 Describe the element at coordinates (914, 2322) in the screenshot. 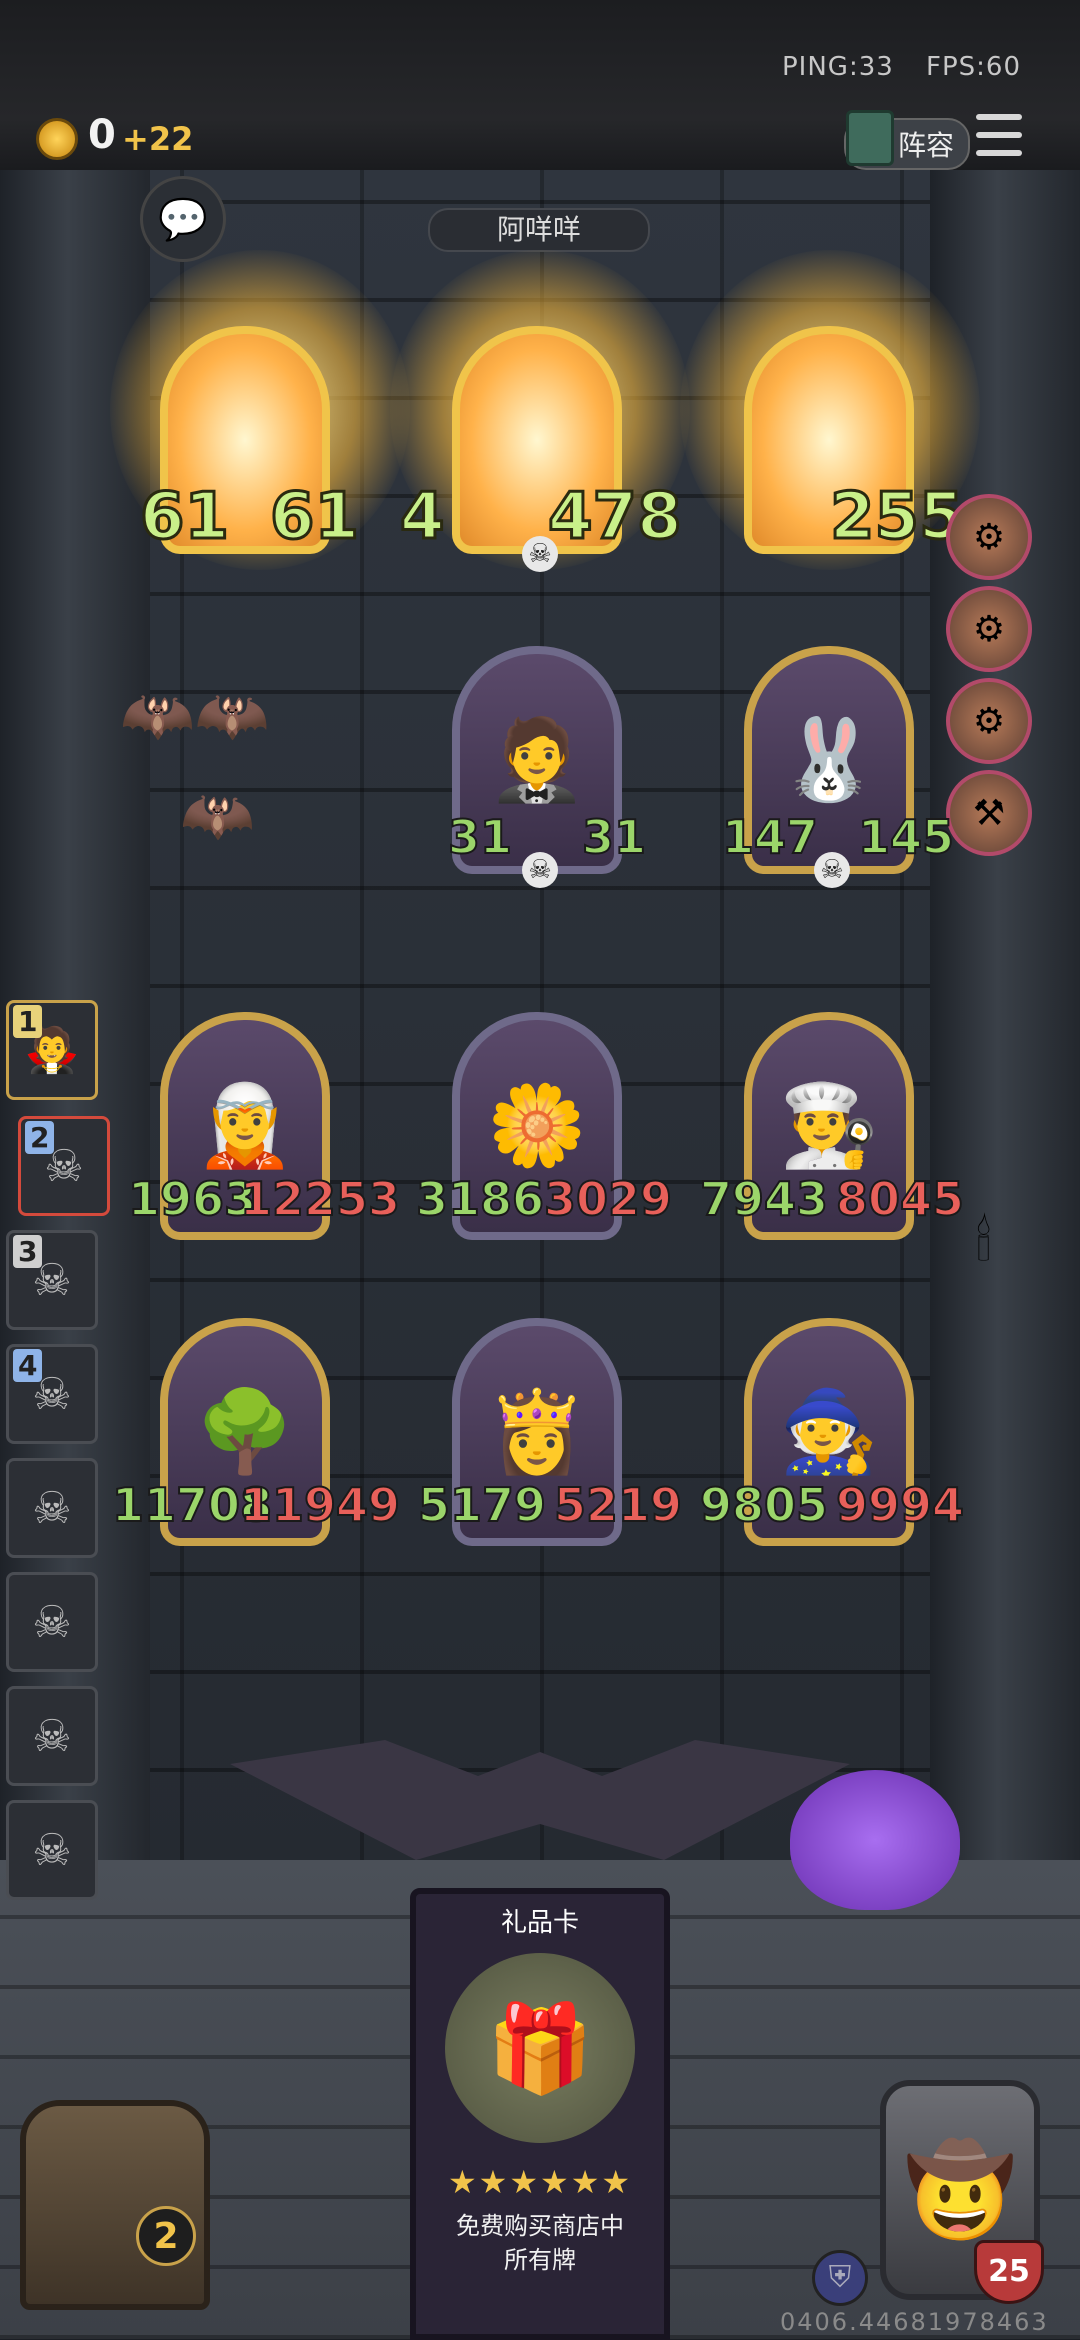

I see `build-id: 0406.44681978463` at that location.